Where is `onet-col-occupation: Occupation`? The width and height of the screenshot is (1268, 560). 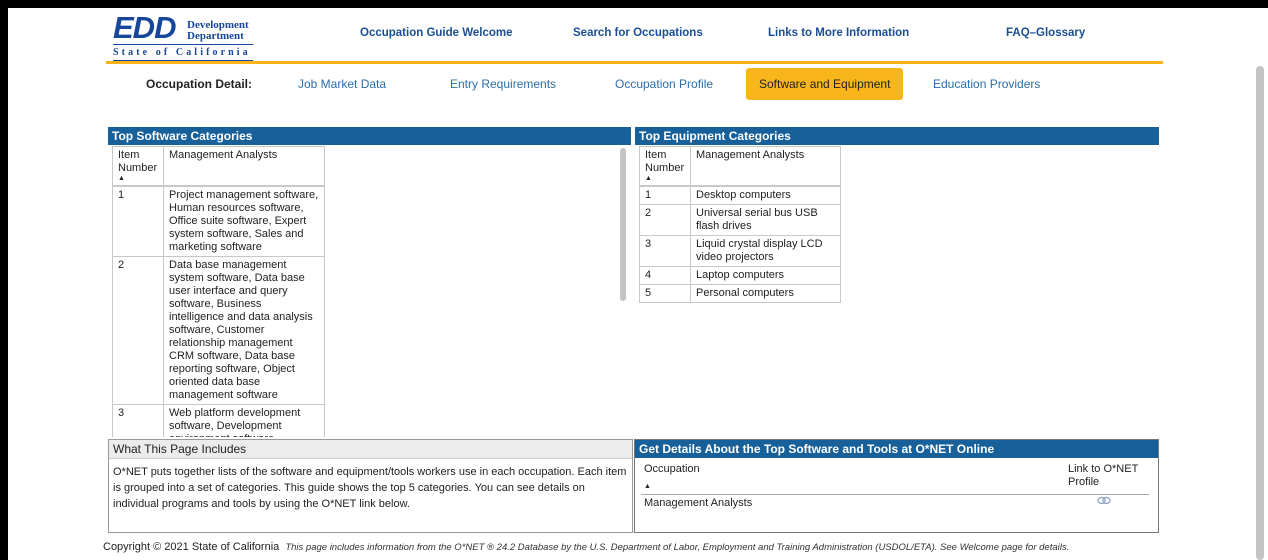
onet-col-occupation: Occupation is located at coordinates (672, 469).